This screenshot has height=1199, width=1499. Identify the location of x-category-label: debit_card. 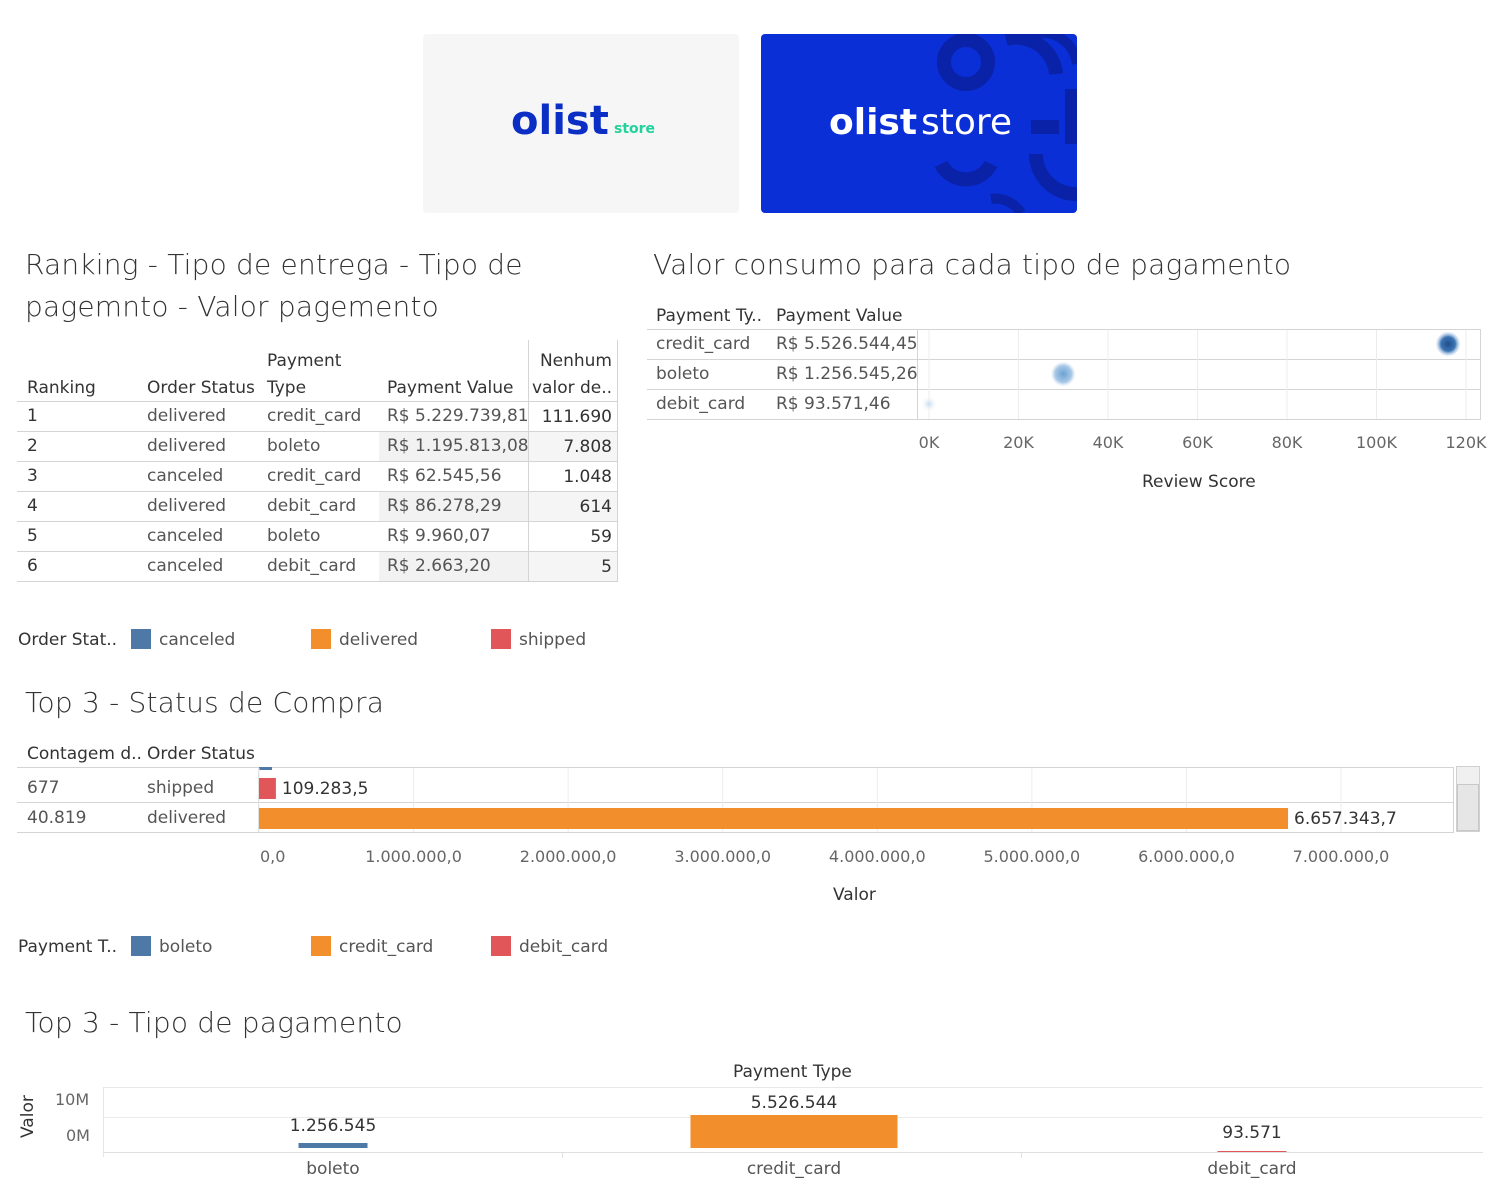
(1252, 1169).